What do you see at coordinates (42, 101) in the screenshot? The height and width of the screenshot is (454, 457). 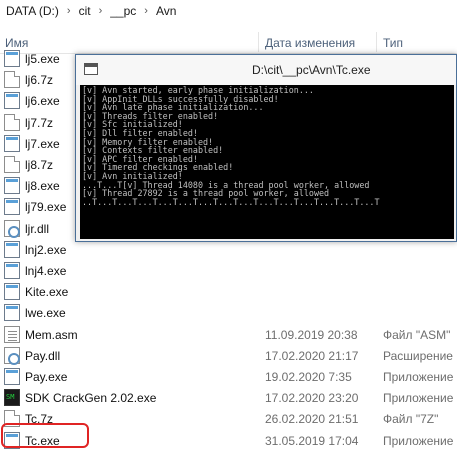 I see `file-name: lj6.exe` at bounding box center [42, 101].